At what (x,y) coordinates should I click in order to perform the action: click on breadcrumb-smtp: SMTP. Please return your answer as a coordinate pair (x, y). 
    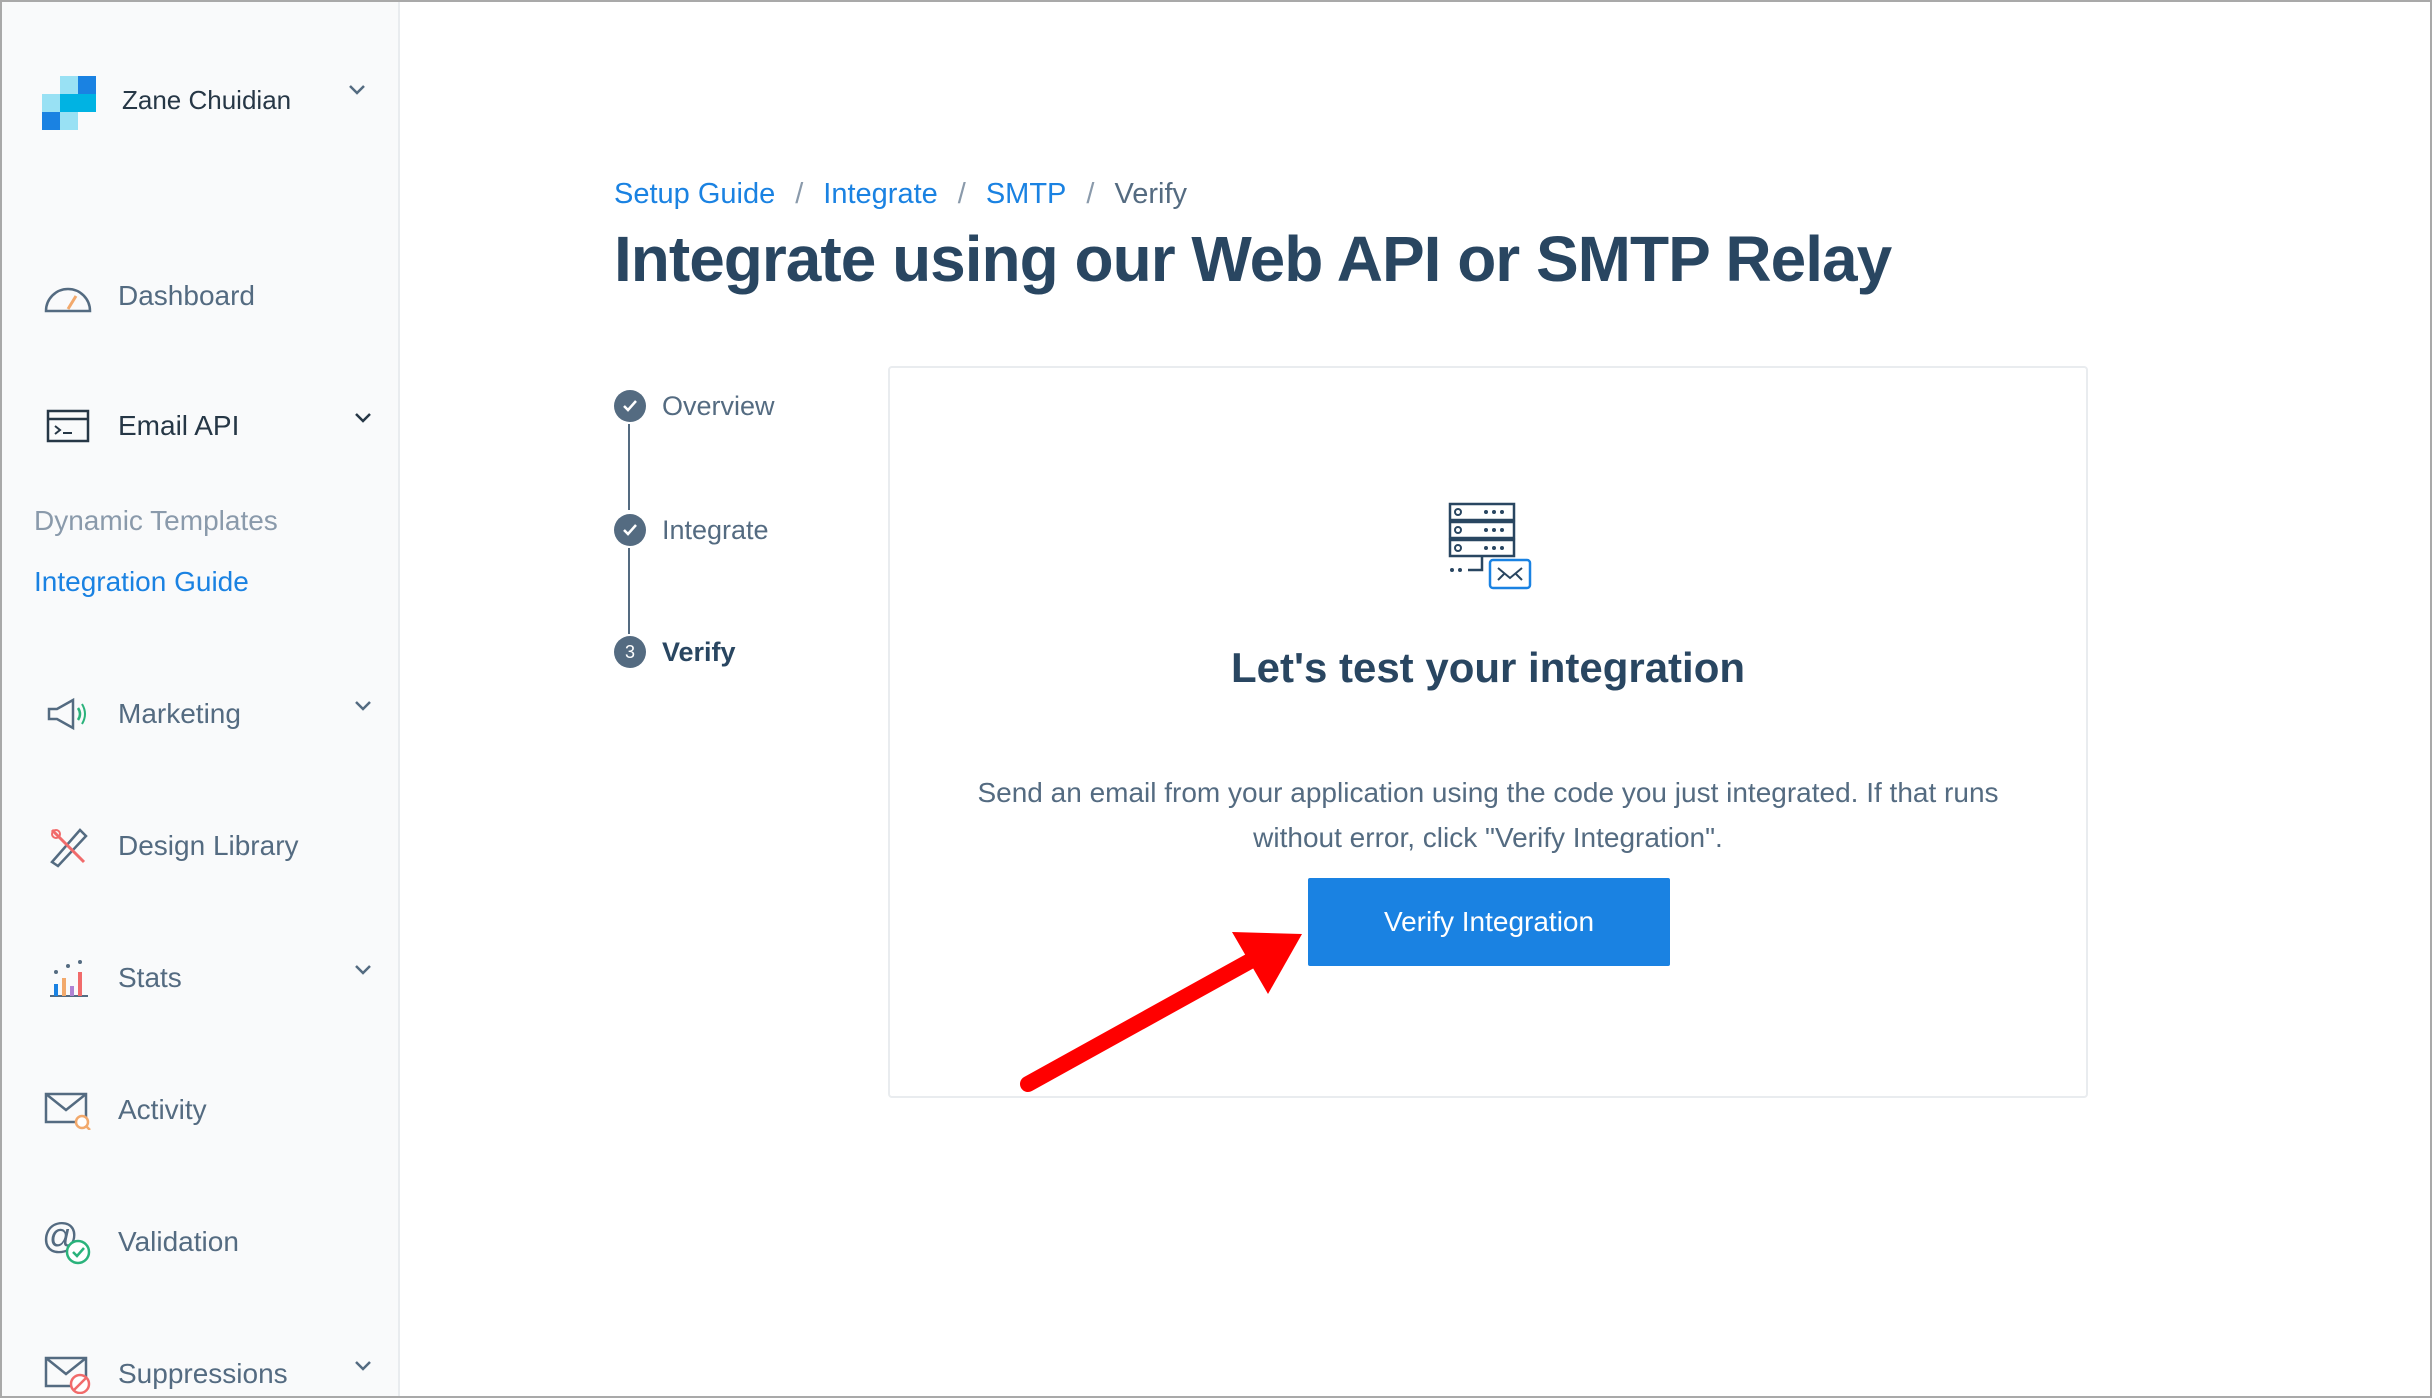
    Looking at the image, I should click on (1026, 194).